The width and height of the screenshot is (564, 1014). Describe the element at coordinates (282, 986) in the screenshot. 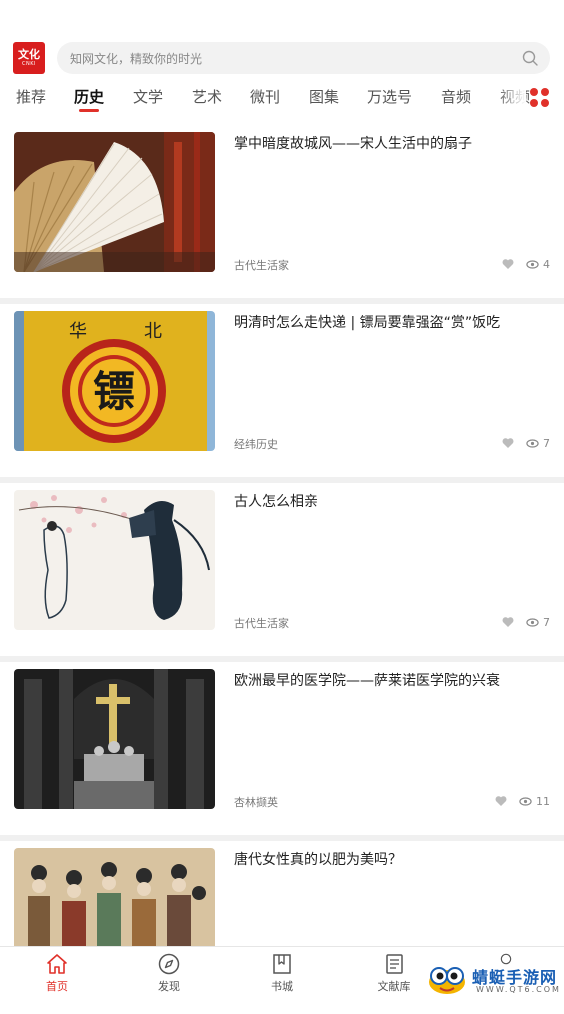

I see `nav-bookstore-label: 书城` at that location.